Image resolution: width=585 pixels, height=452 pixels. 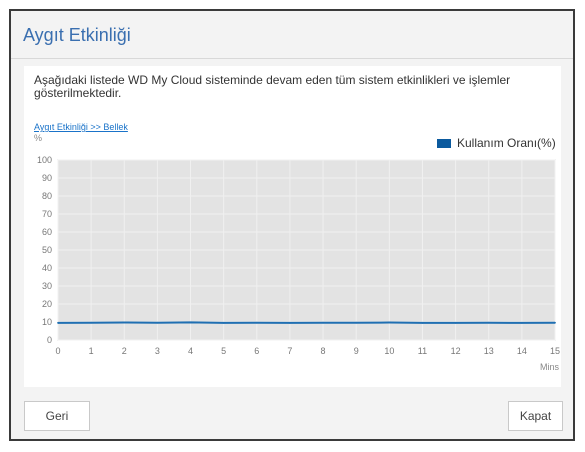 What do you see at coordinates (489, 351) in the screenshot?
I see `x-tick-label: 13` at bounding box center [489, 351].